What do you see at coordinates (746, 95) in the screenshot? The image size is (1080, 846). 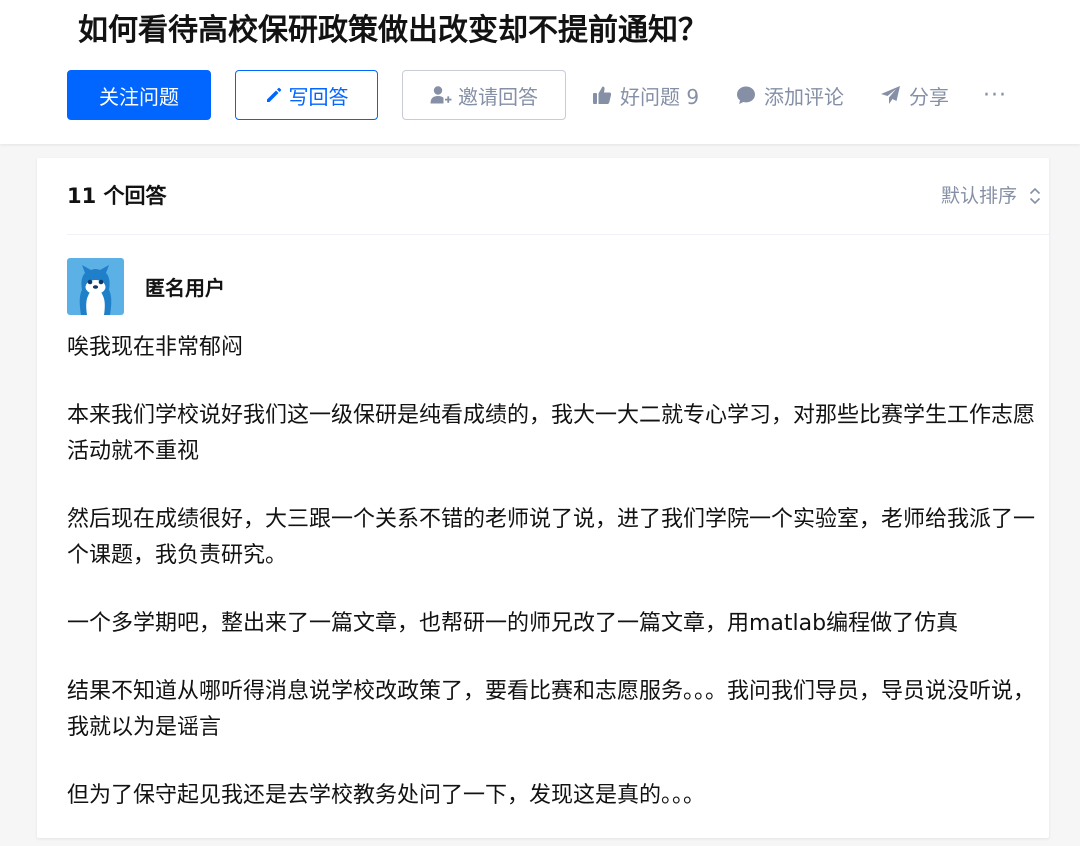 I see `comment-bubble-icon` at bounding box center [746, 95].